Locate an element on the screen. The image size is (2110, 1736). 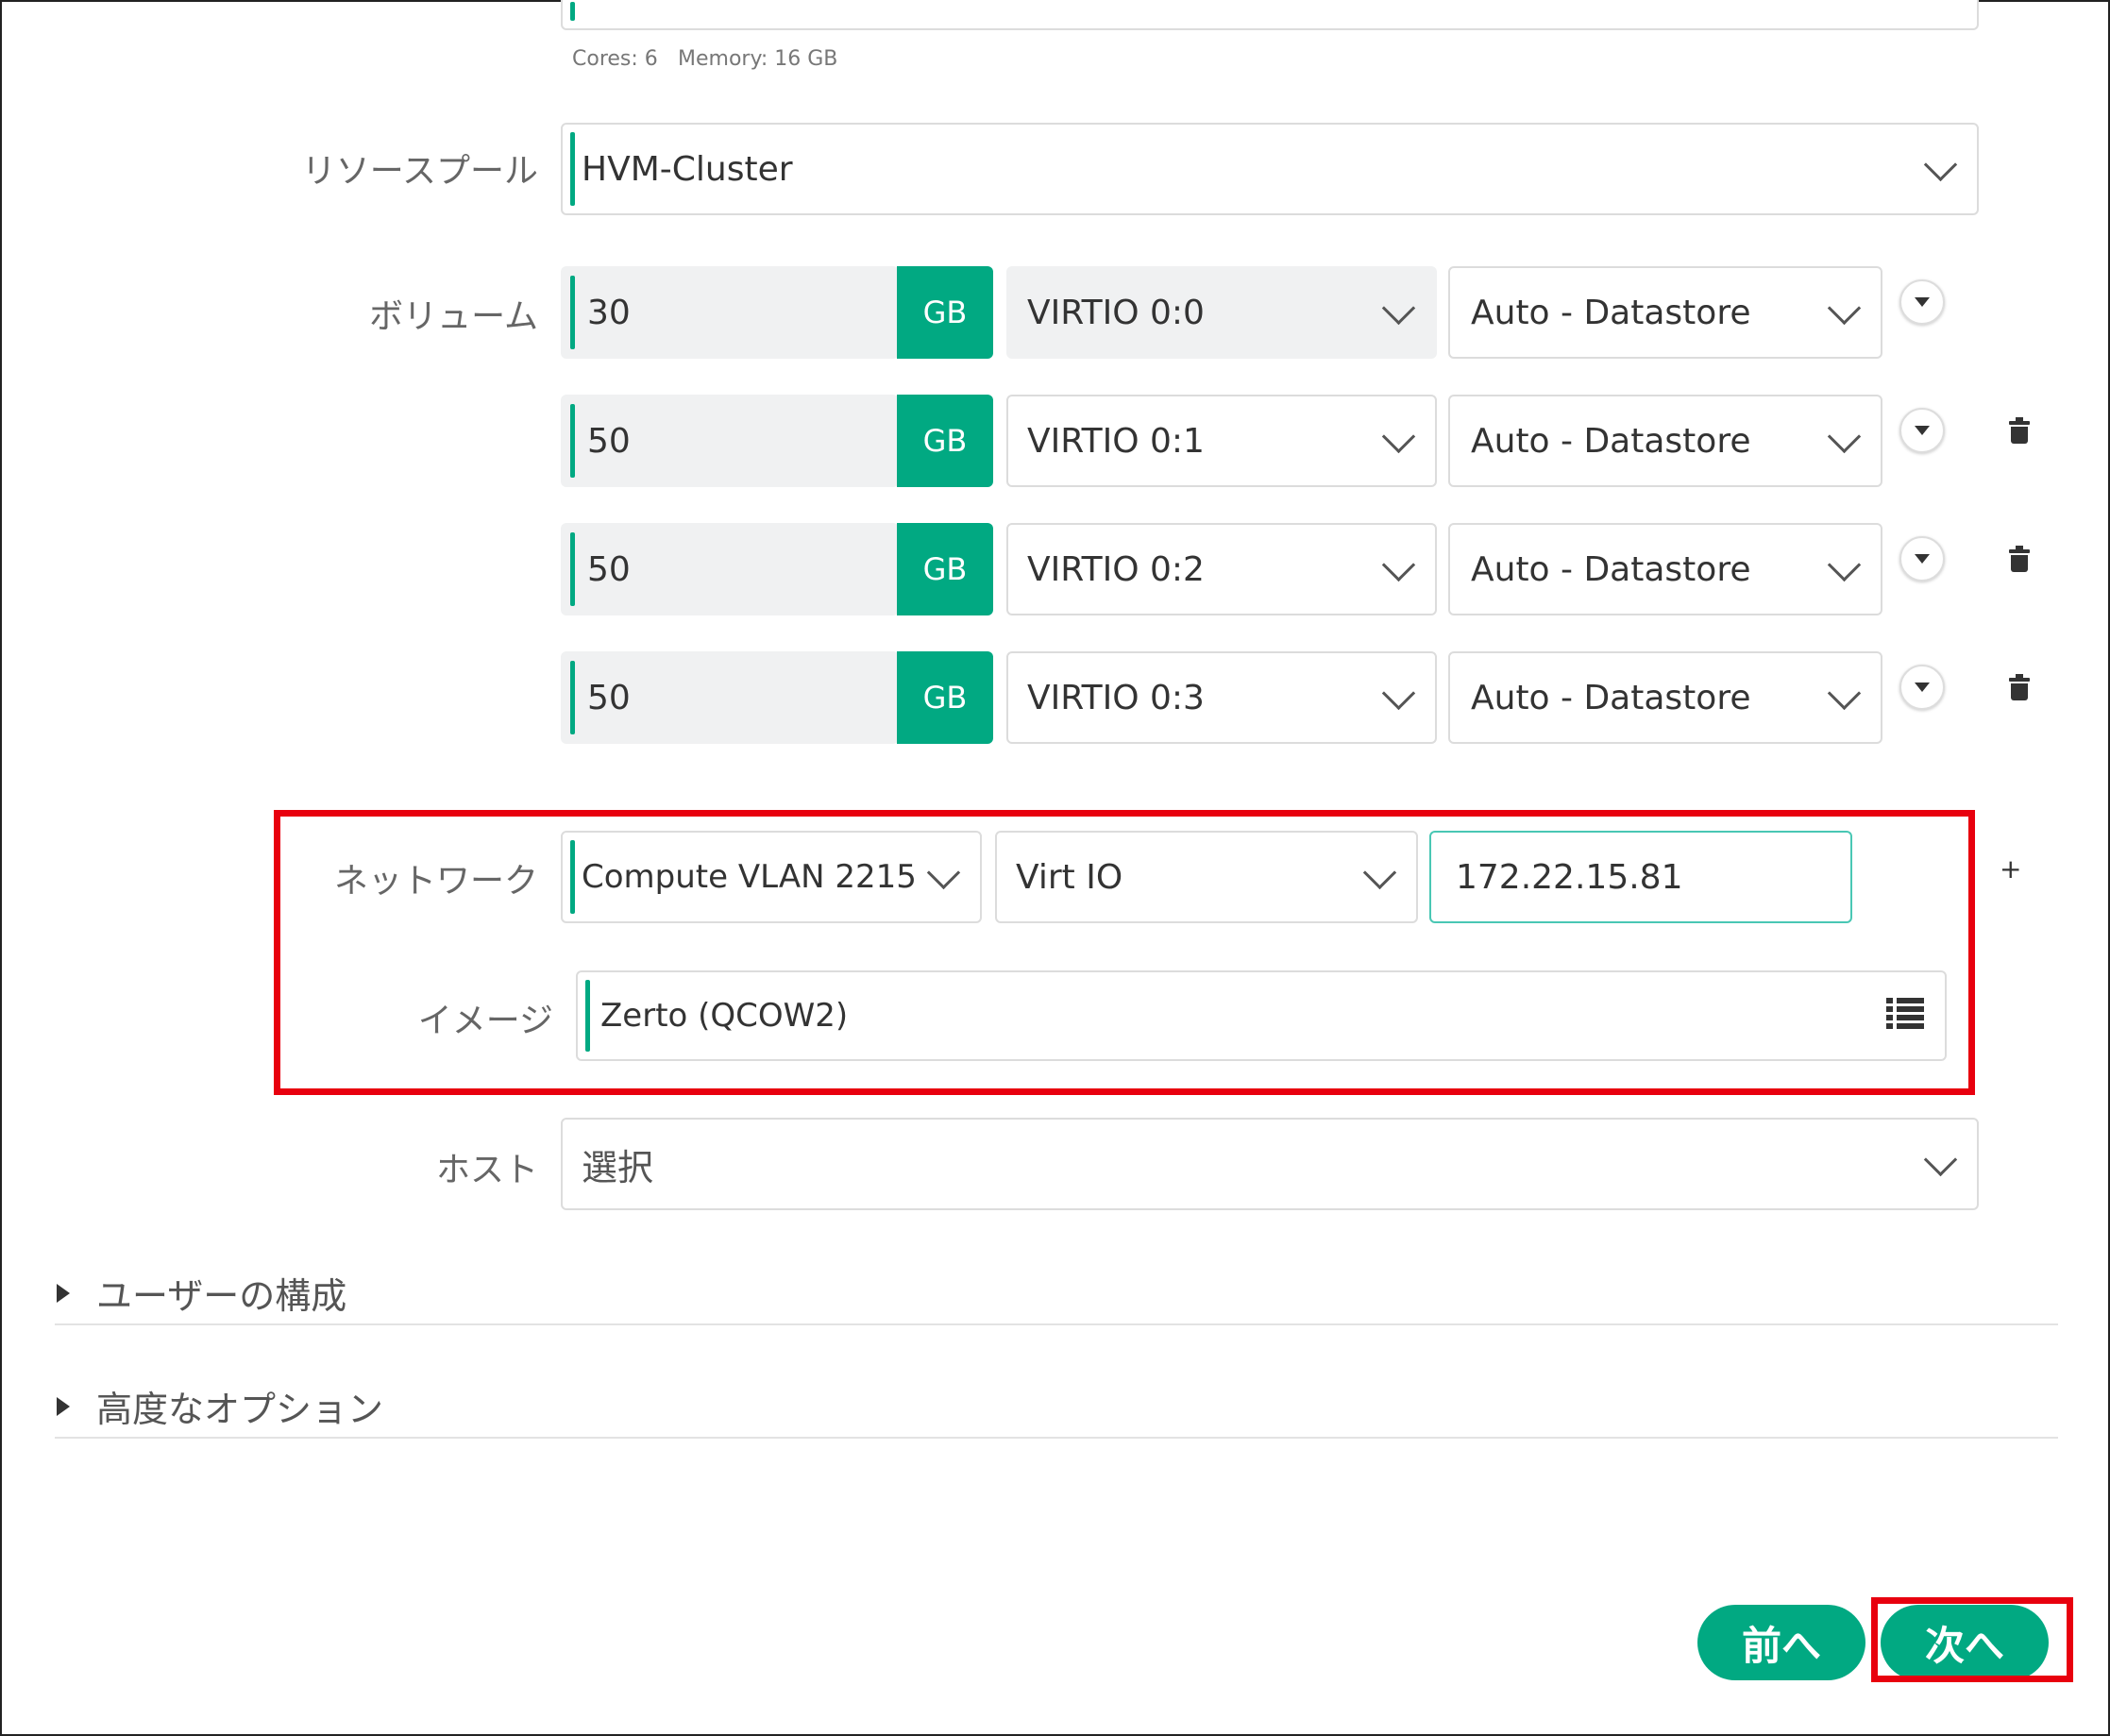
user-config-section: ユーザーの構成 is located at coordinates (201, 1293).